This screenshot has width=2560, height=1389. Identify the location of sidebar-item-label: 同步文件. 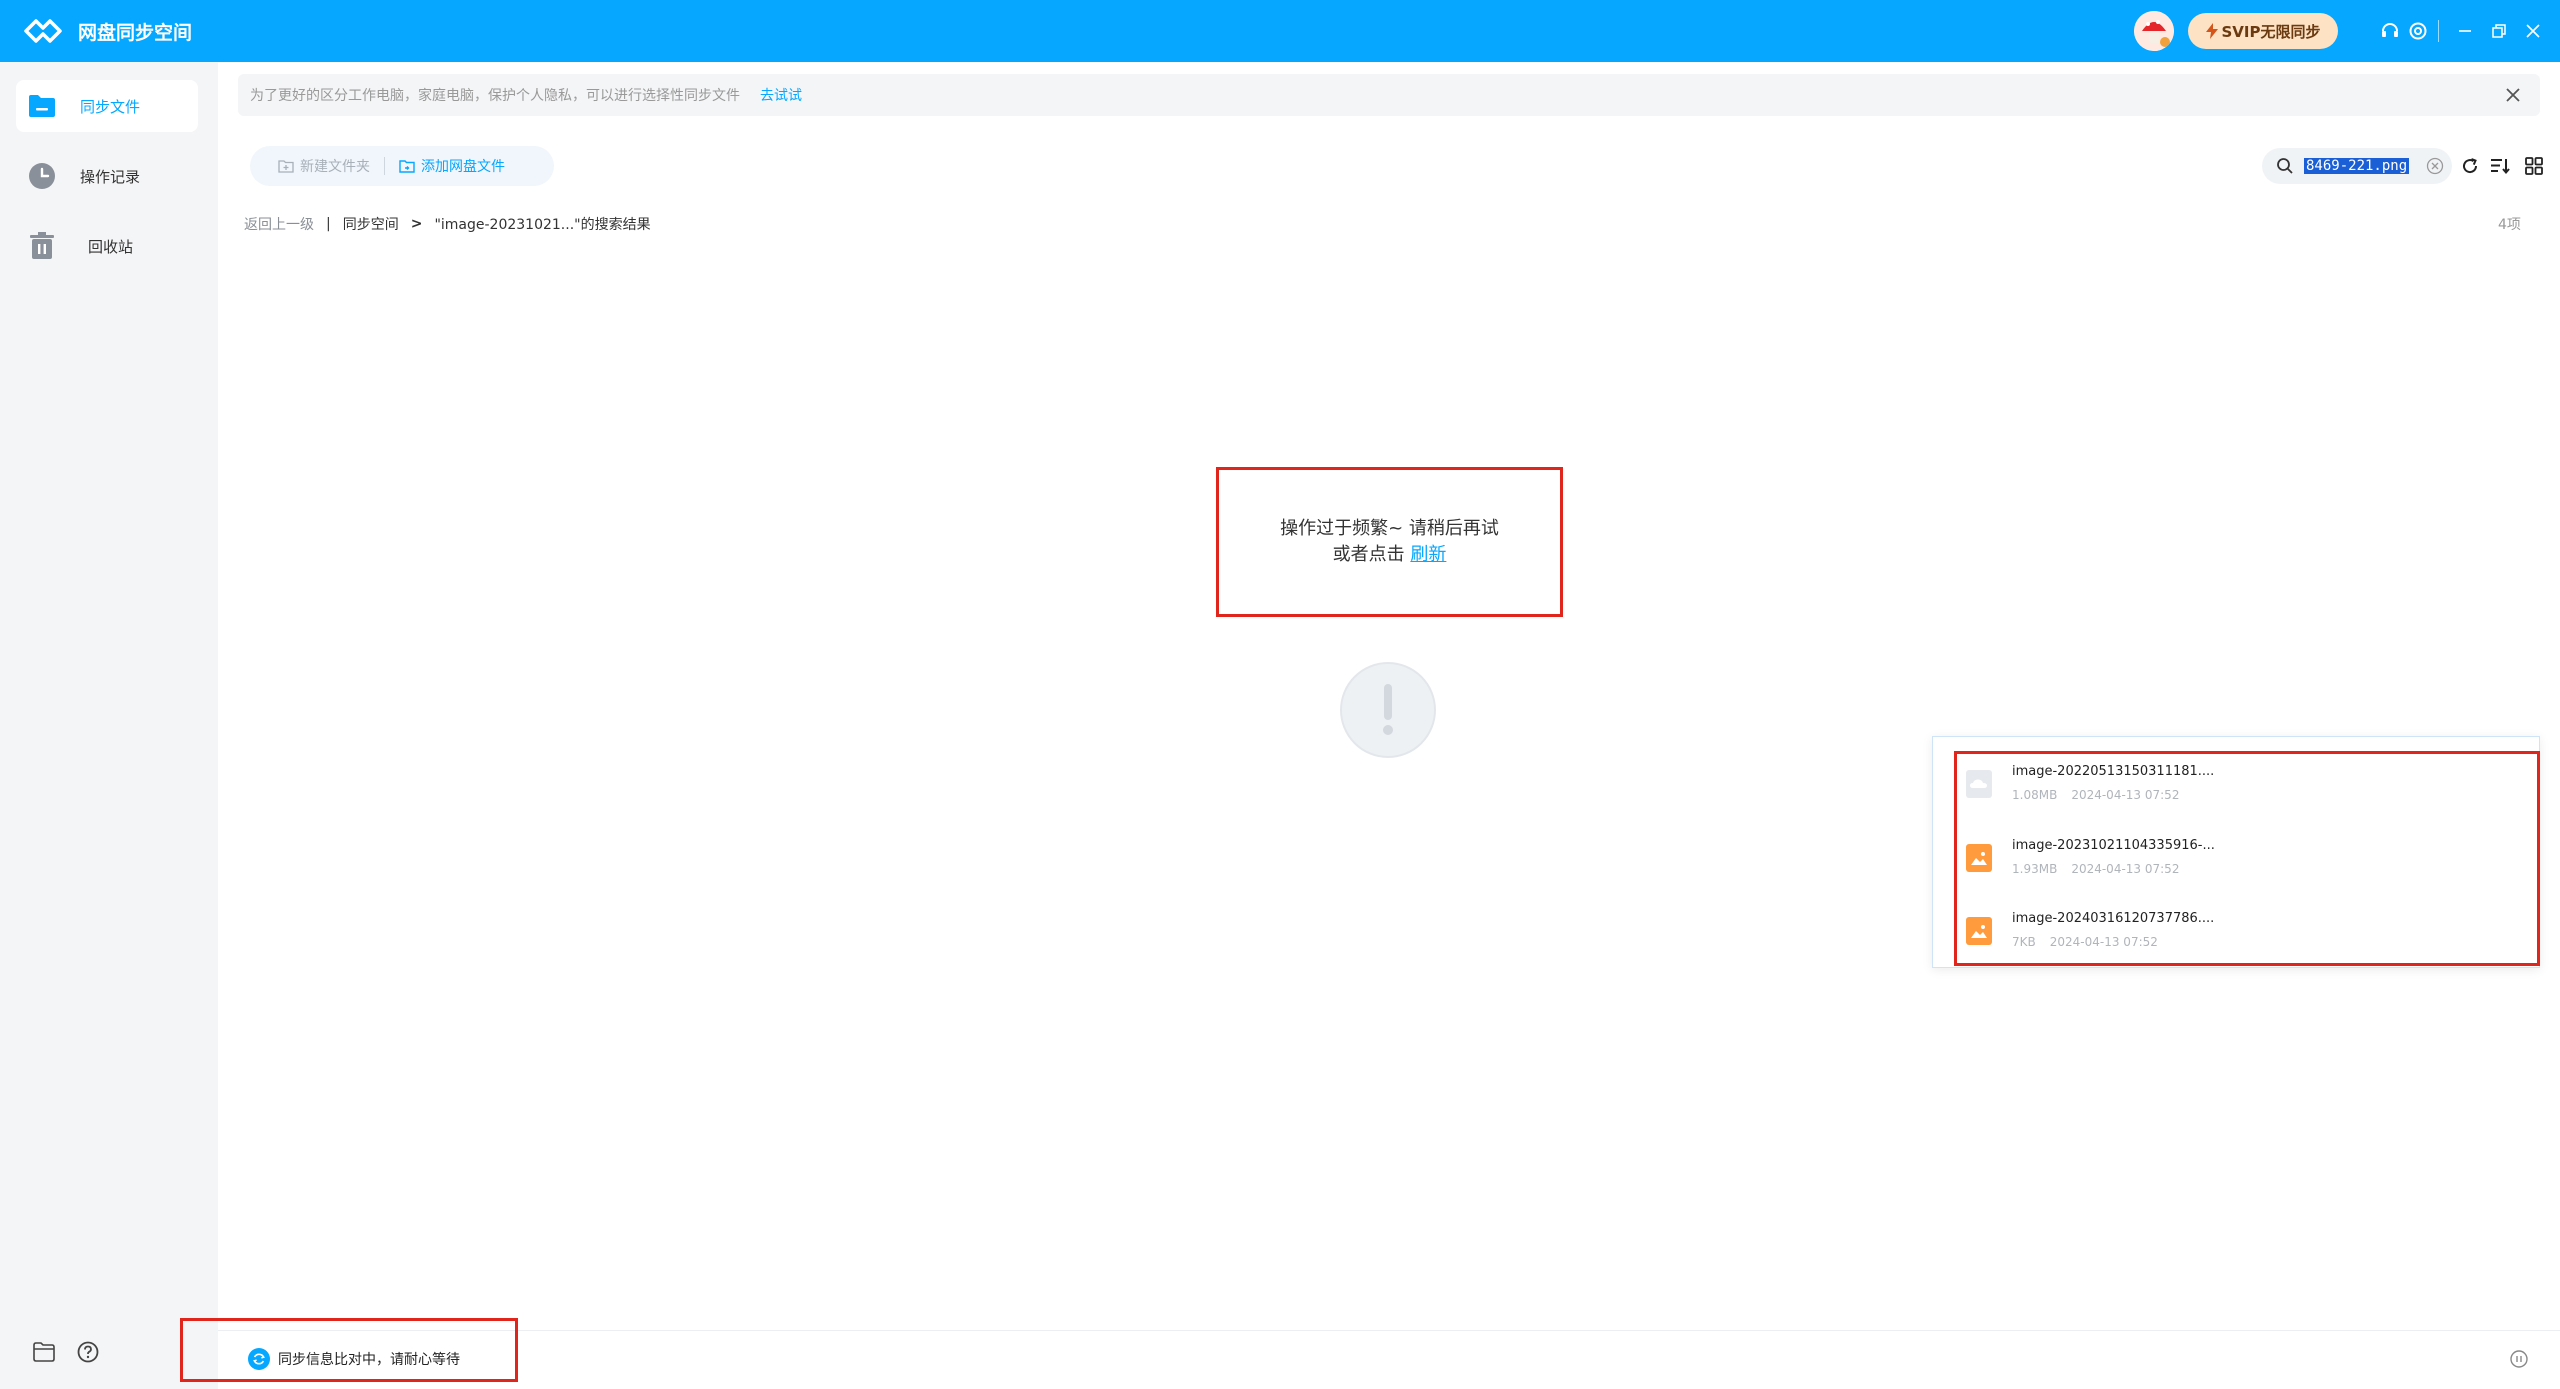
(110, 106).